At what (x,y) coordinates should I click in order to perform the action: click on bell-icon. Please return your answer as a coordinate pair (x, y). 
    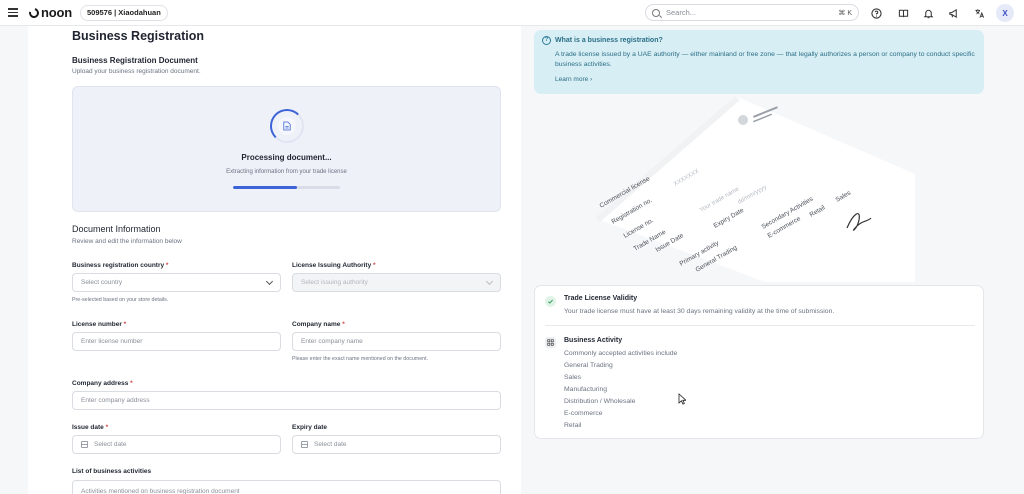
    Looking at the image, I should click on (928, 13).